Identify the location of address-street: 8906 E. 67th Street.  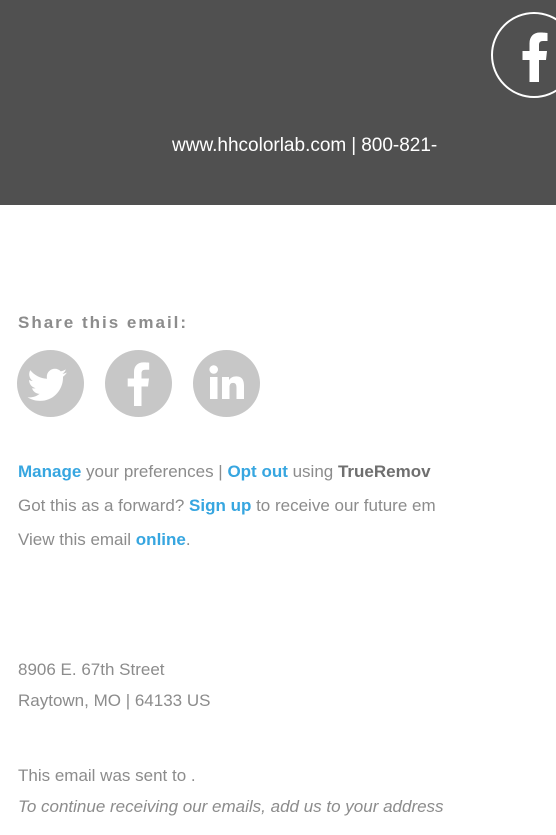
(91, 669).